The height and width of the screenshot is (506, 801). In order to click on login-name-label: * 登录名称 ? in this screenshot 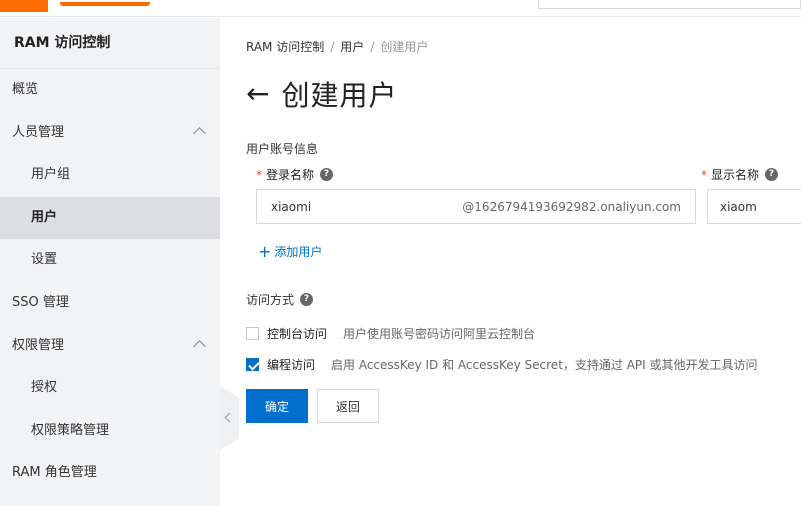, I will do `click(295, 174)`.